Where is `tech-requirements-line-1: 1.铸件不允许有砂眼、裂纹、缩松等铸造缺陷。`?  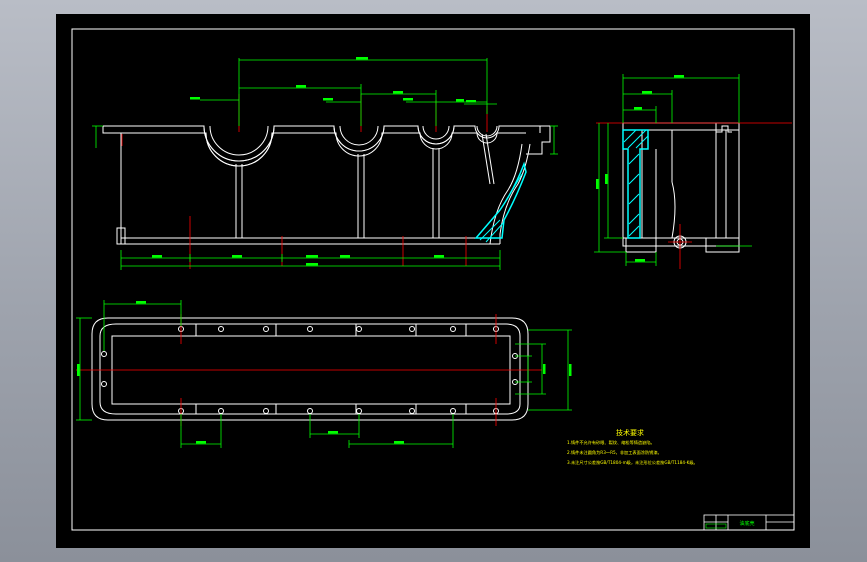
tech-requirements-line-1: 1.铸件不允许有砂眼、裂纹、缩松等铸造缺陷。 is located at coordinates (611, 442).